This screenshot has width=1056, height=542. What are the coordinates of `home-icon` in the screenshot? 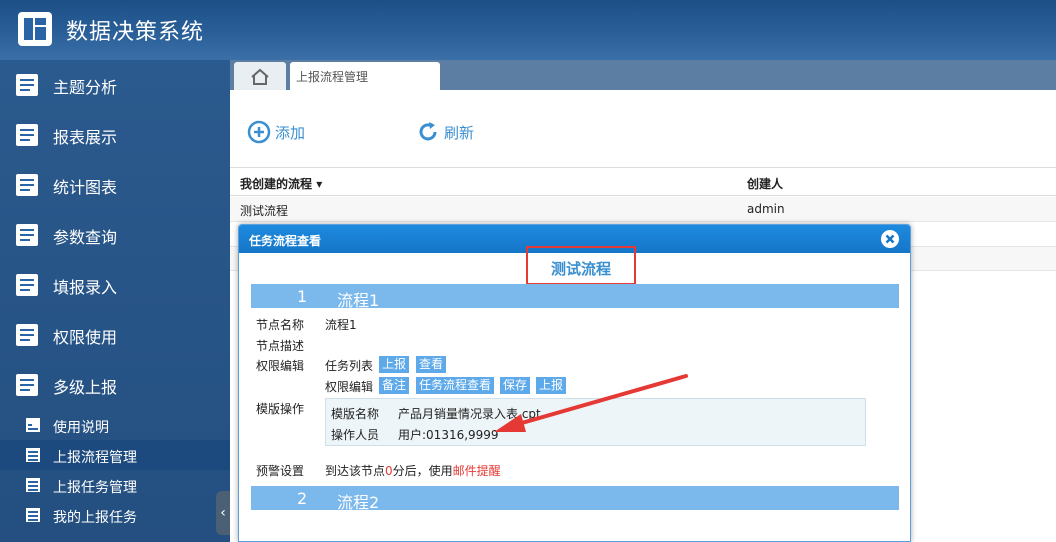 It's located at (260, 76).